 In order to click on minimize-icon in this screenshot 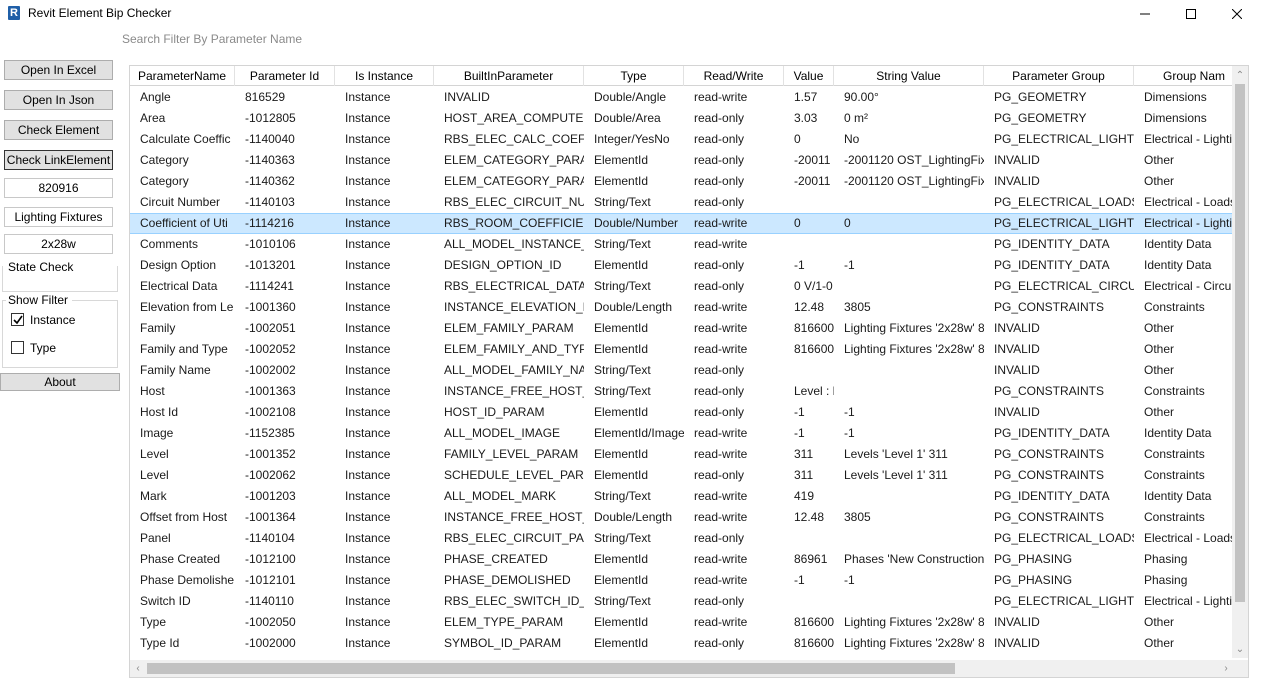, I will do `click(1145, 14)`.